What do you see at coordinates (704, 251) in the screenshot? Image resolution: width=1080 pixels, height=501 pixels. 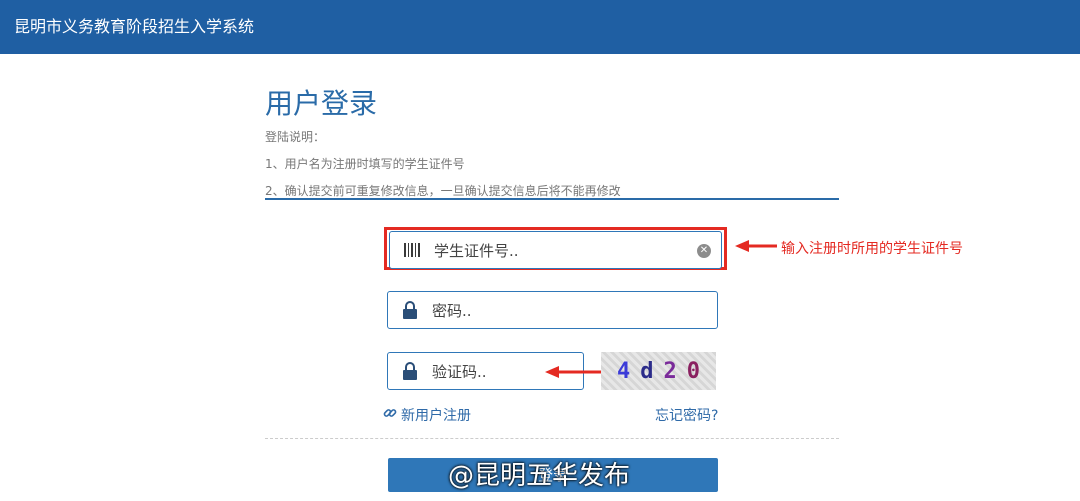 I see `clear-icon: ✕` at bounding box center [704, 251].